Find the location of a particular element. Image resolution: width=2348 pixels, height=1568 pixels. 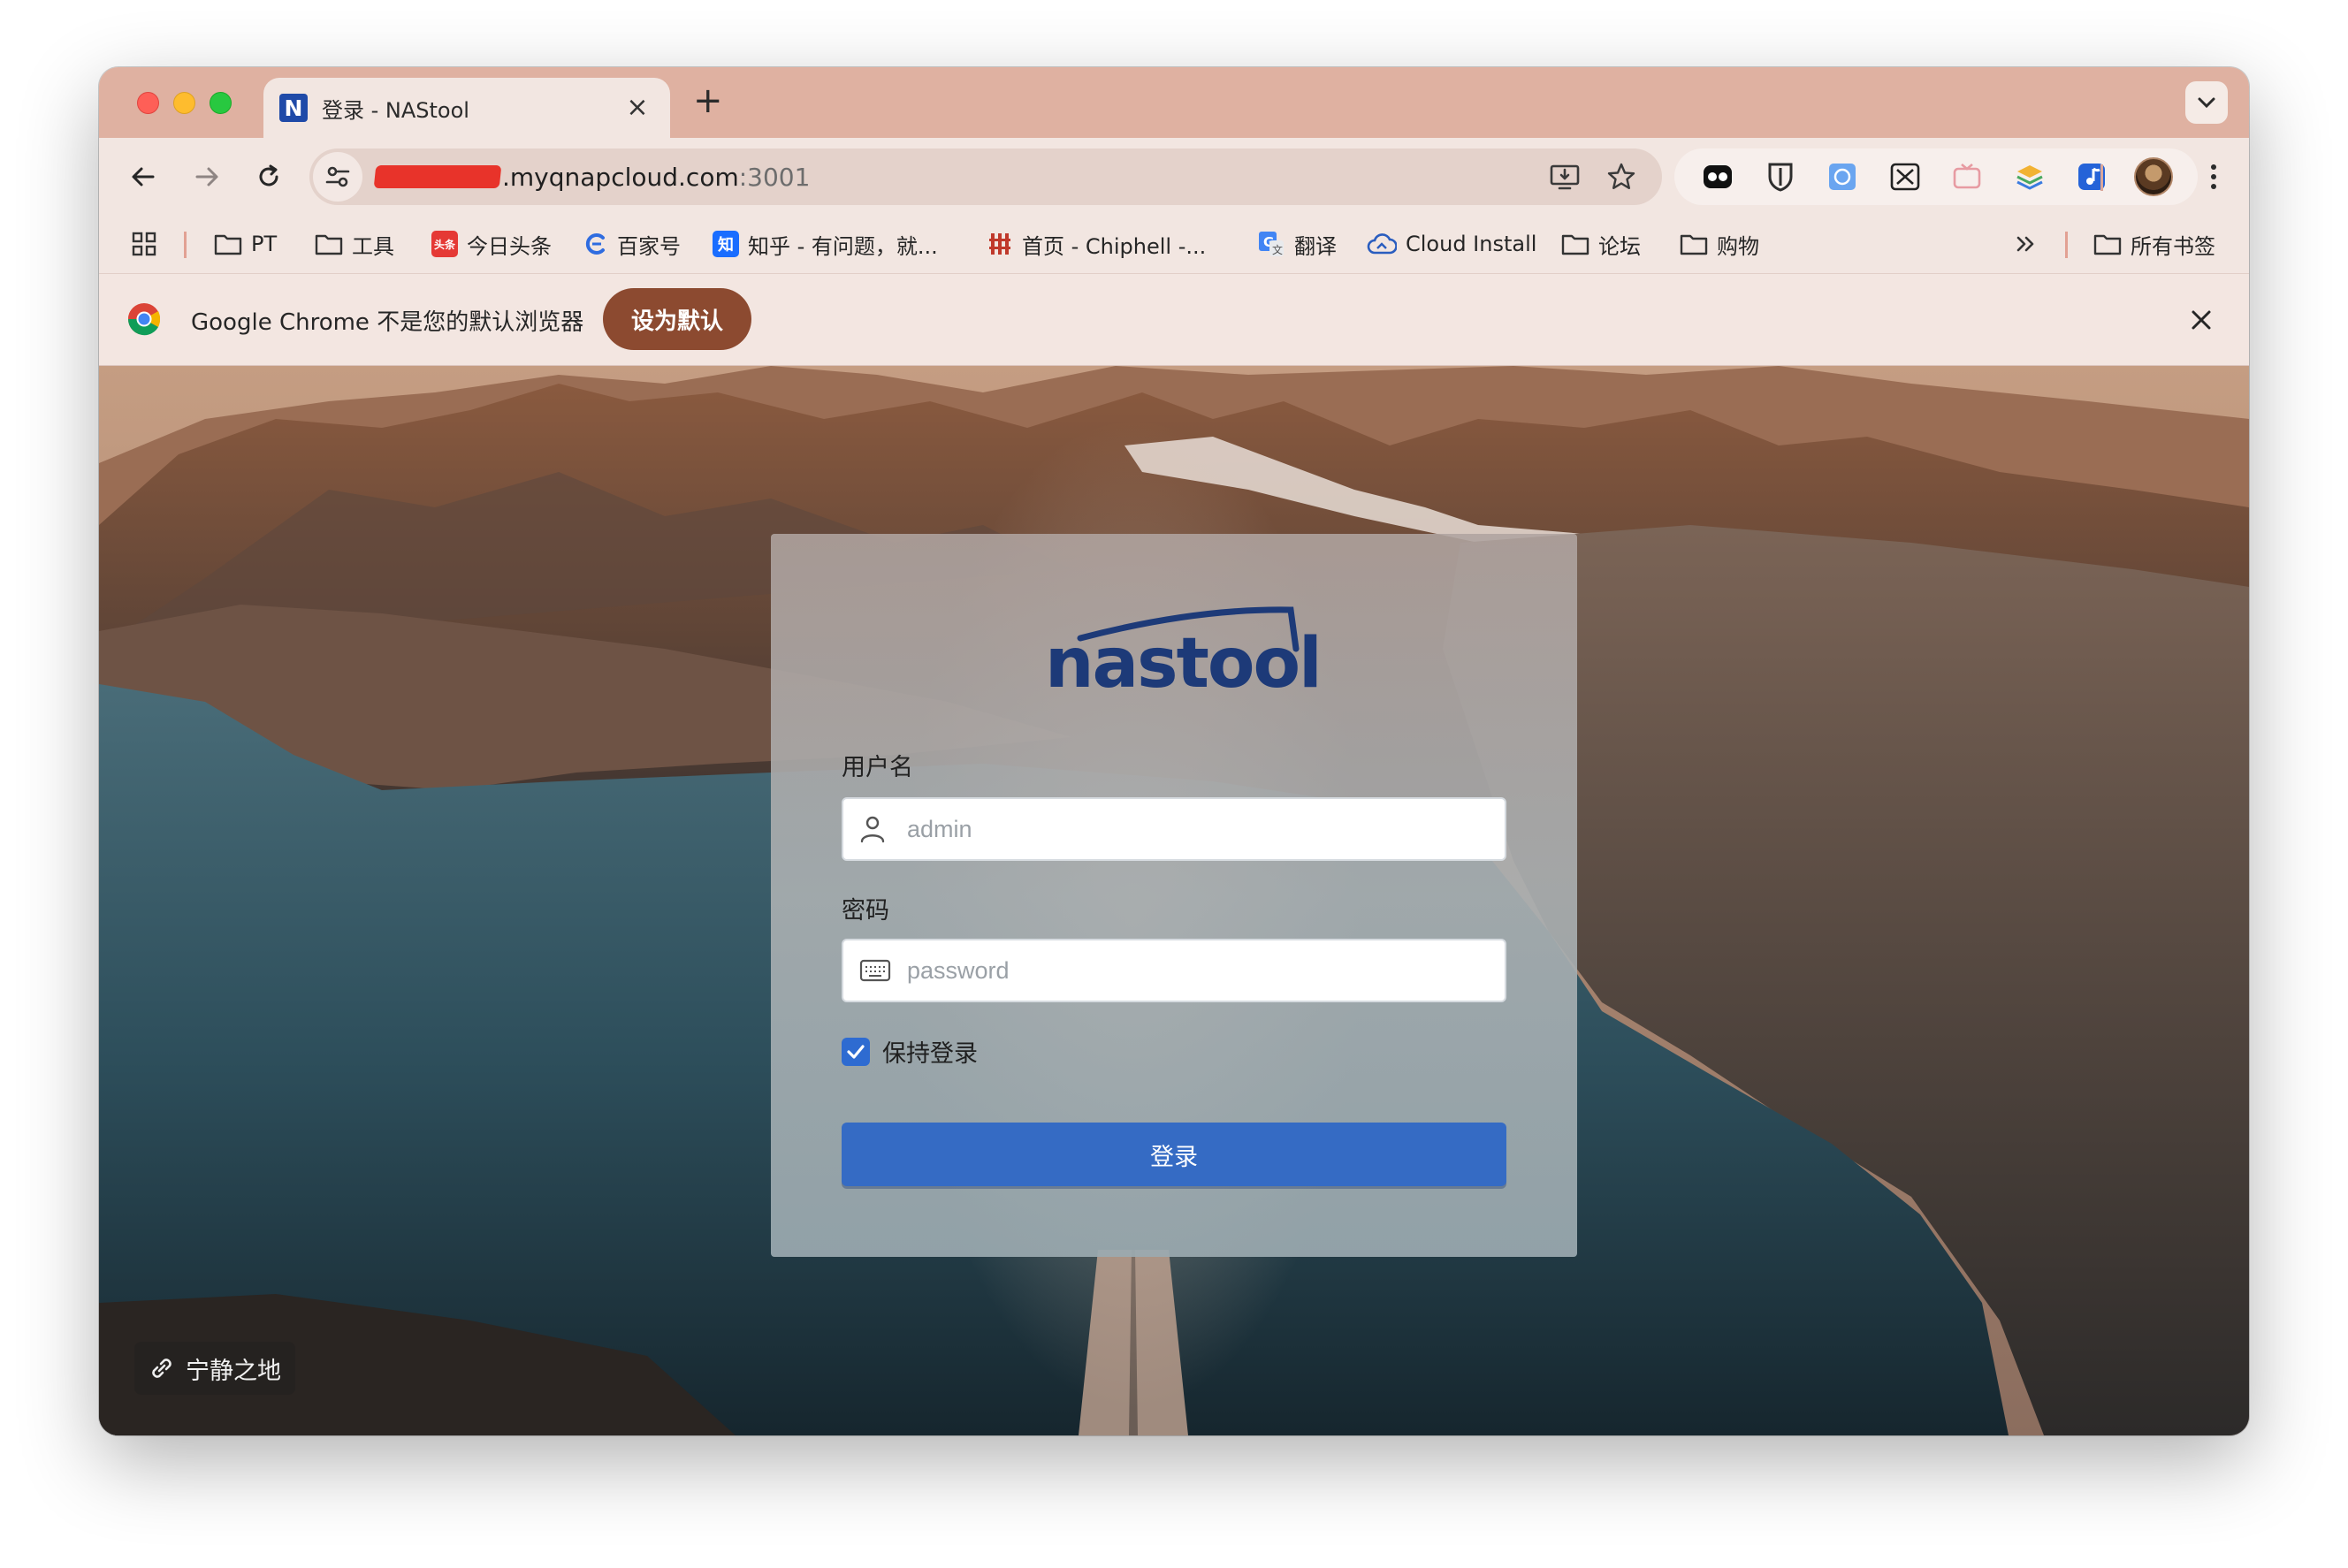

cloud-icon is located at coordinates (1382, 244).